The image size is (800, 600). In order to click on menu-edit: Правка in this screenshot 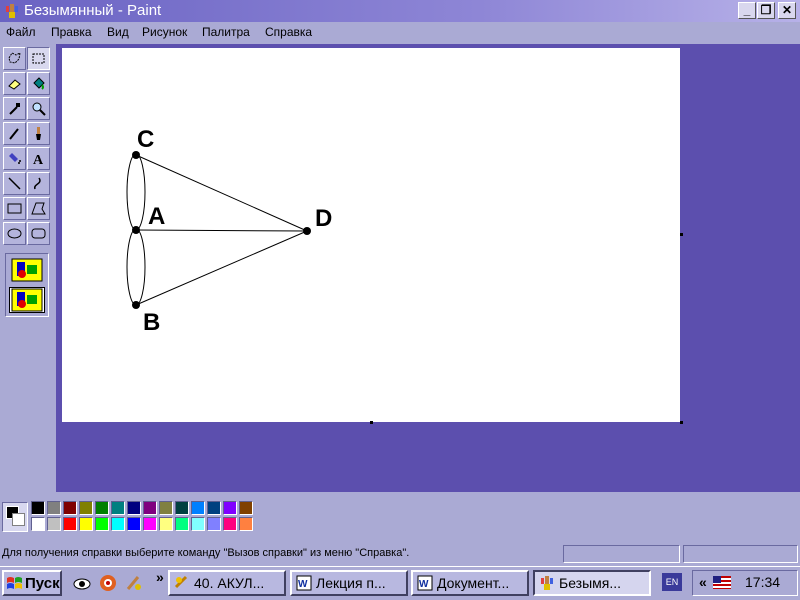, I will do `click(71, 32)`.